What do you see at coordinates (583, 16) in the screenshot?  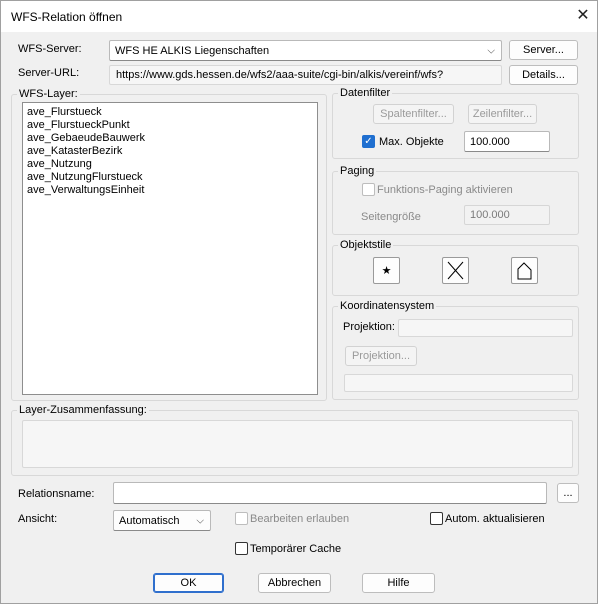 I see `close-icon: ✕` at bounding box center [583, 16].